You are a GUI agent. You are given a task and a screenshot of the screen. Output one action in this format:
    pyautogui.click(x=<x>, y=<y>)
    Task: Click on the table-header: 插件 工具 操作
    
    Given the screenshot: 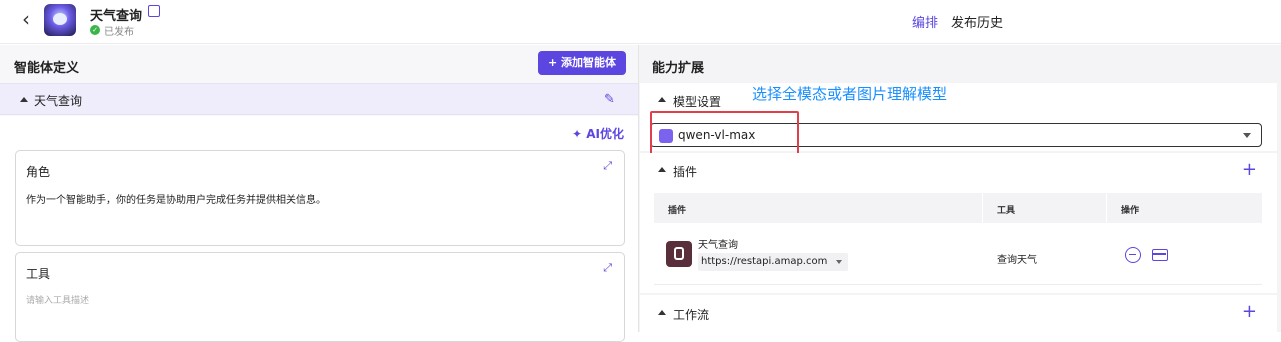 What is the action you would take?
    pyautogui.click(x=958, y=208)
    